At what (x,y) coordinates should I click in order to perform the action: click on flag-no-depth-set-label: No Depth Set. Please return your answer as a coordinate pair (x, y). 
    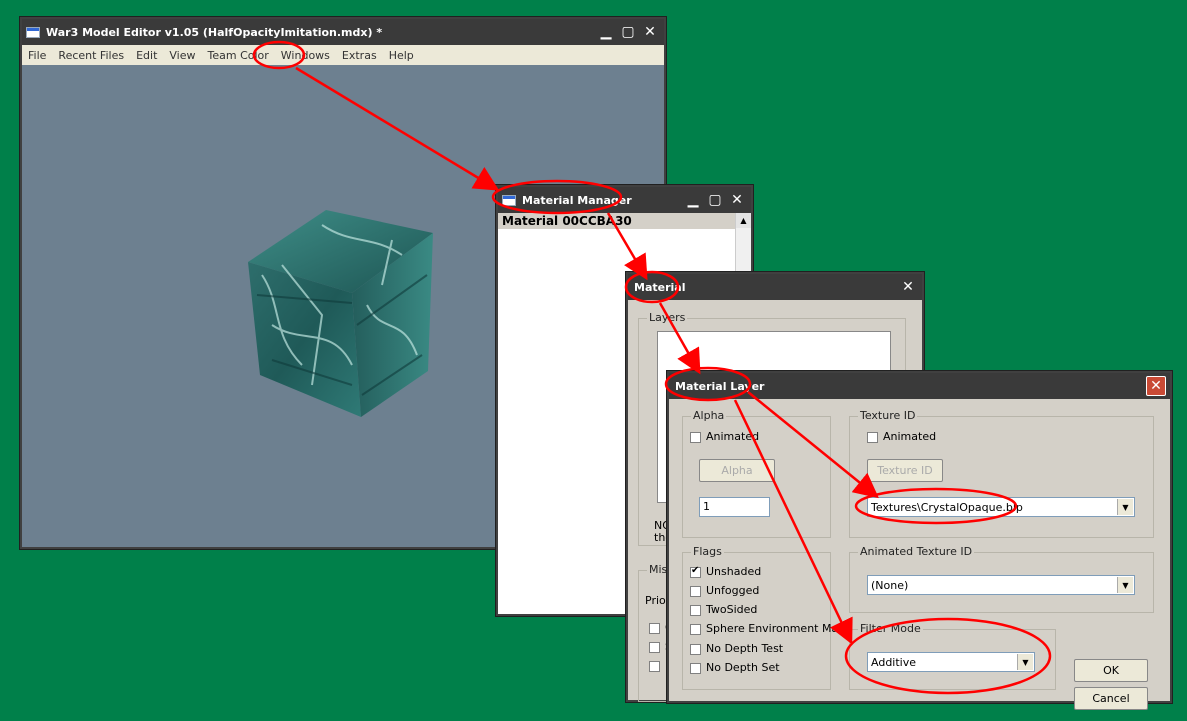
    Looking at the image, I should click on (743, 667).